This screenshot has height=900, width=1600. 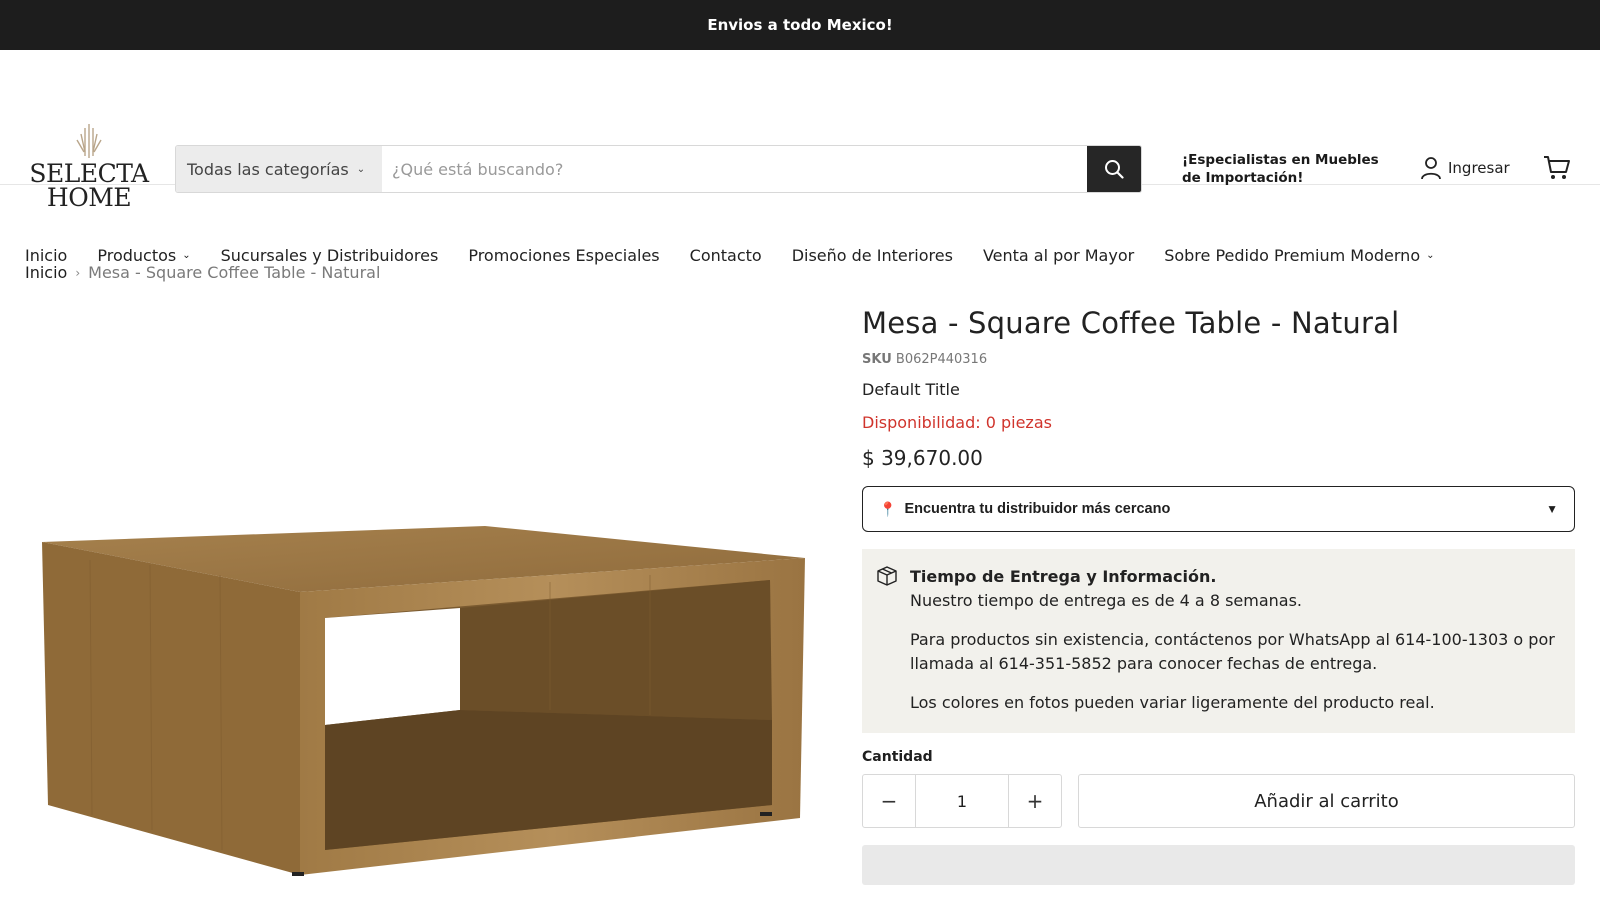 I want to click on product-title: Mesa - Square Coffee Table - Natural, so click(x=1131, y=323).